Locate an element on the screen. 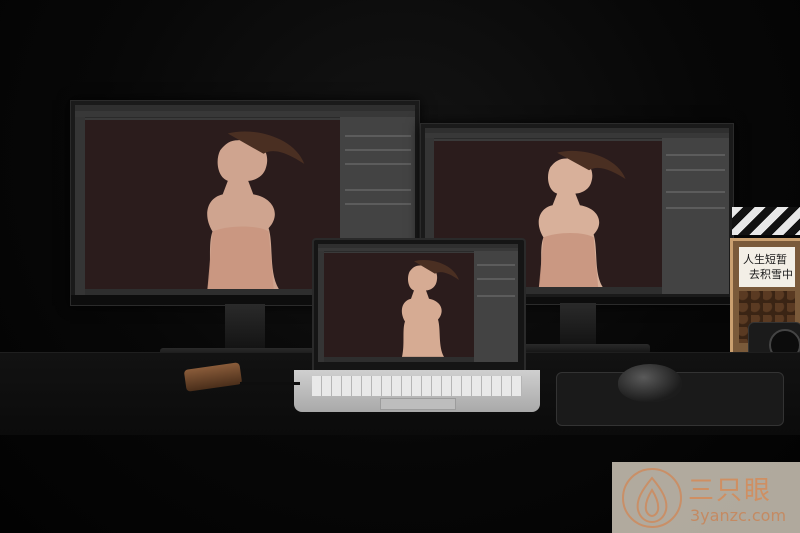  laptop-keyboard is located at coordinates (417, 386).